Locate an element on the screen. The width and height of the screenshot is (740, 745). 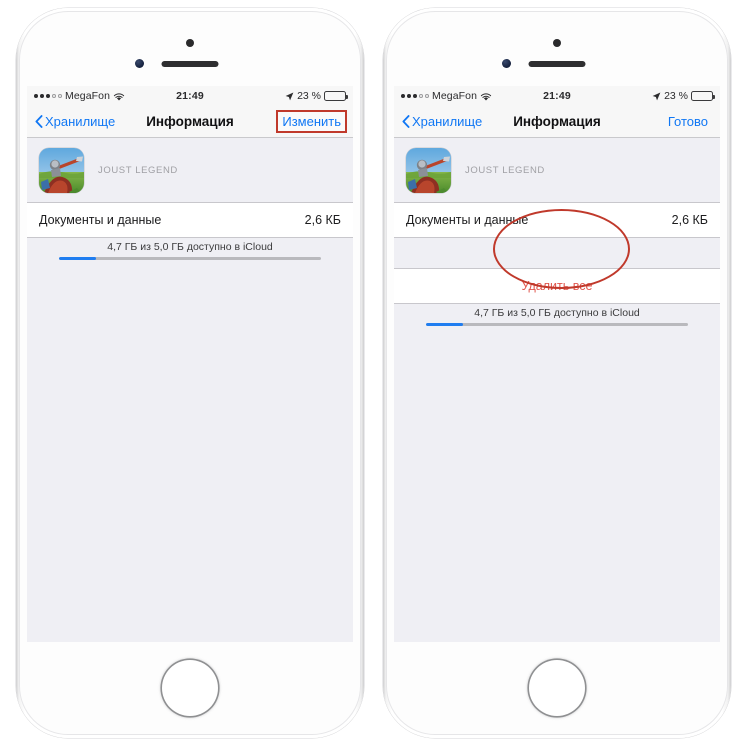
nav-bar-right: Хранилище Информация Готово is located at coordinates (557, 122).